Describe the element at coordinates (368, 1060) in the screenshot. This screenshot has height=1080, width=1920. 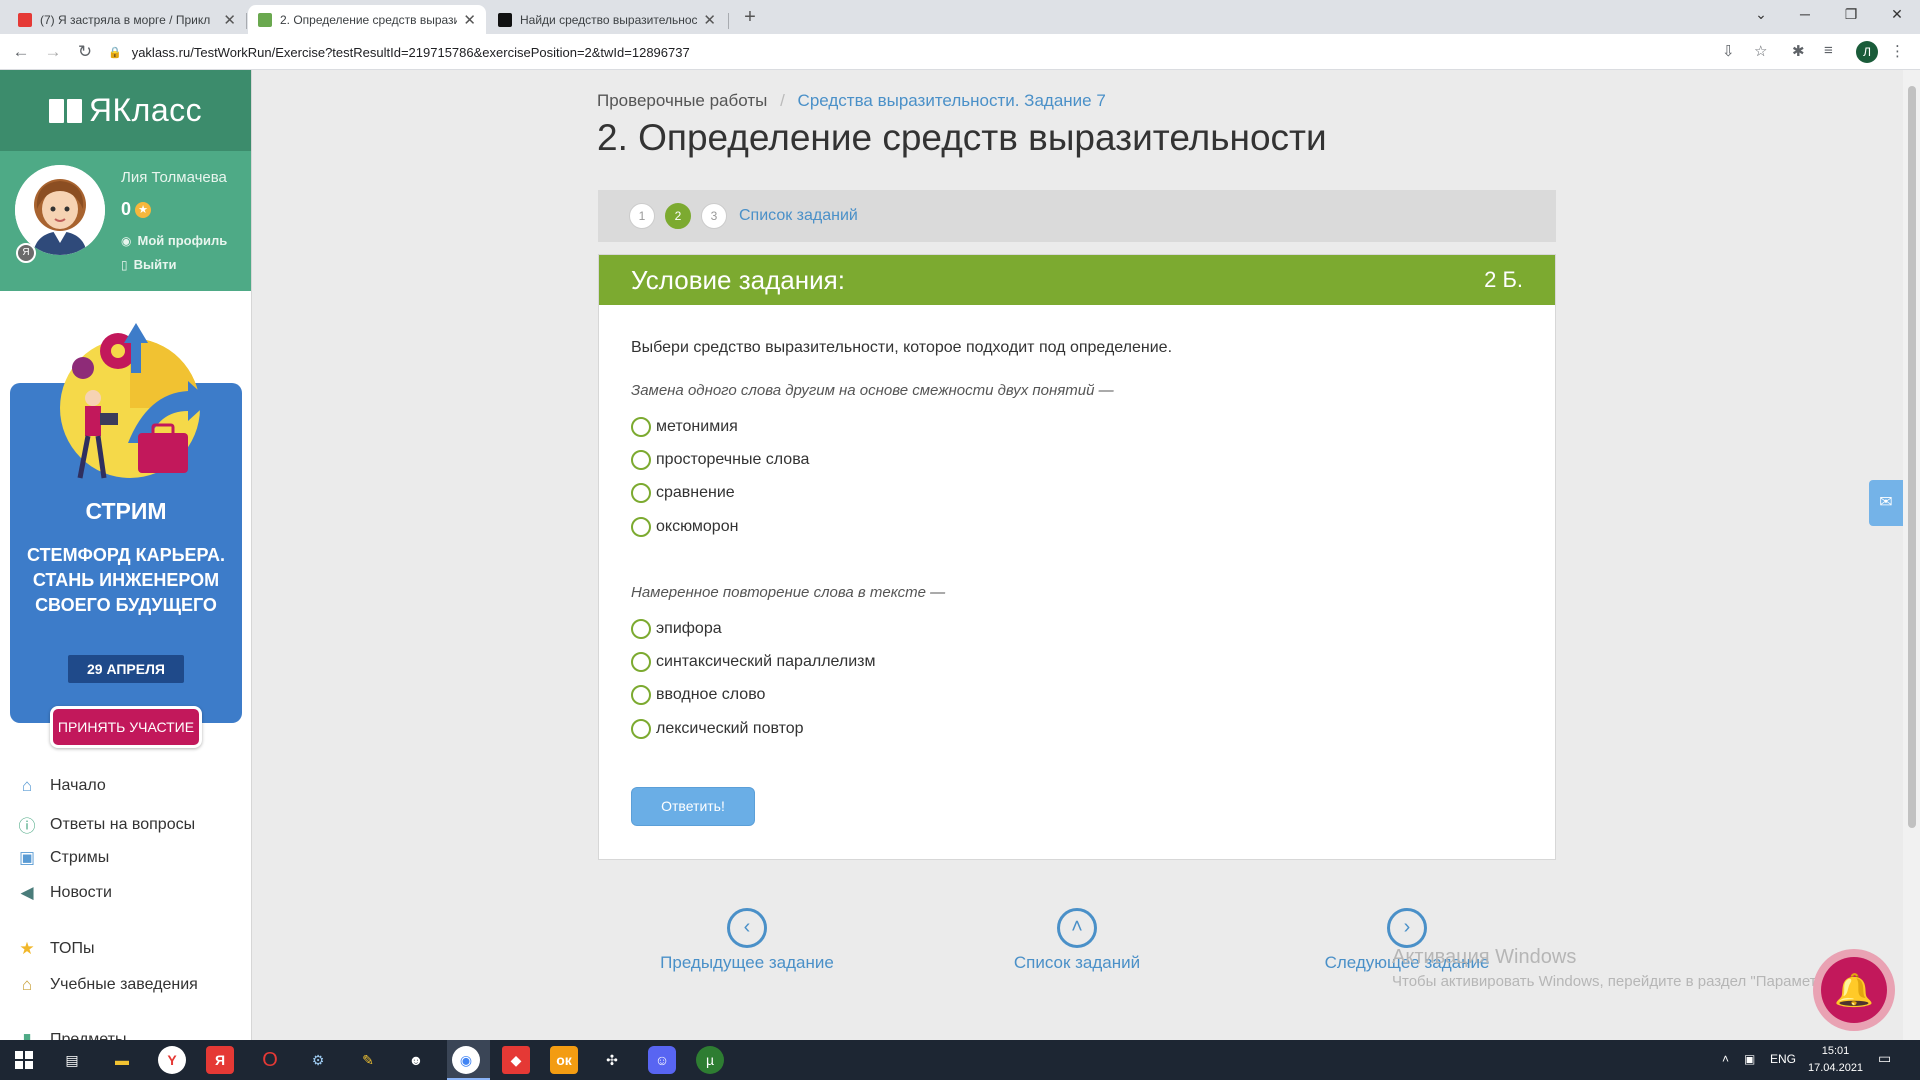
I see `notes-app-icon: ✎` at that location.